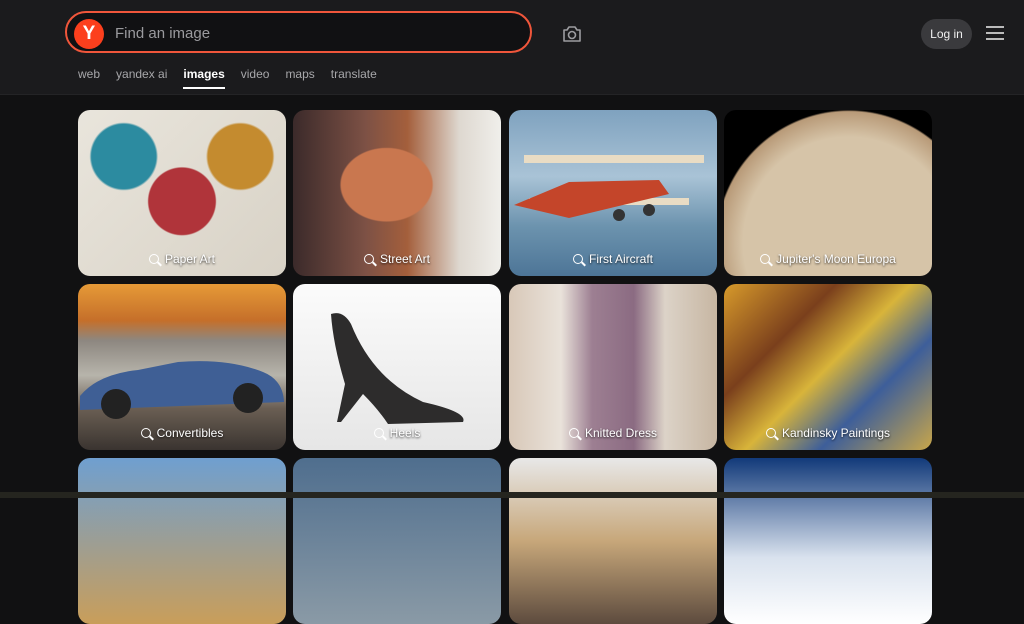 The height and width of the screenshot is (624, 1024). Describe the element at coordinates (89, 34) in the screenshot. I see `yandex-logo: Y` at that location.